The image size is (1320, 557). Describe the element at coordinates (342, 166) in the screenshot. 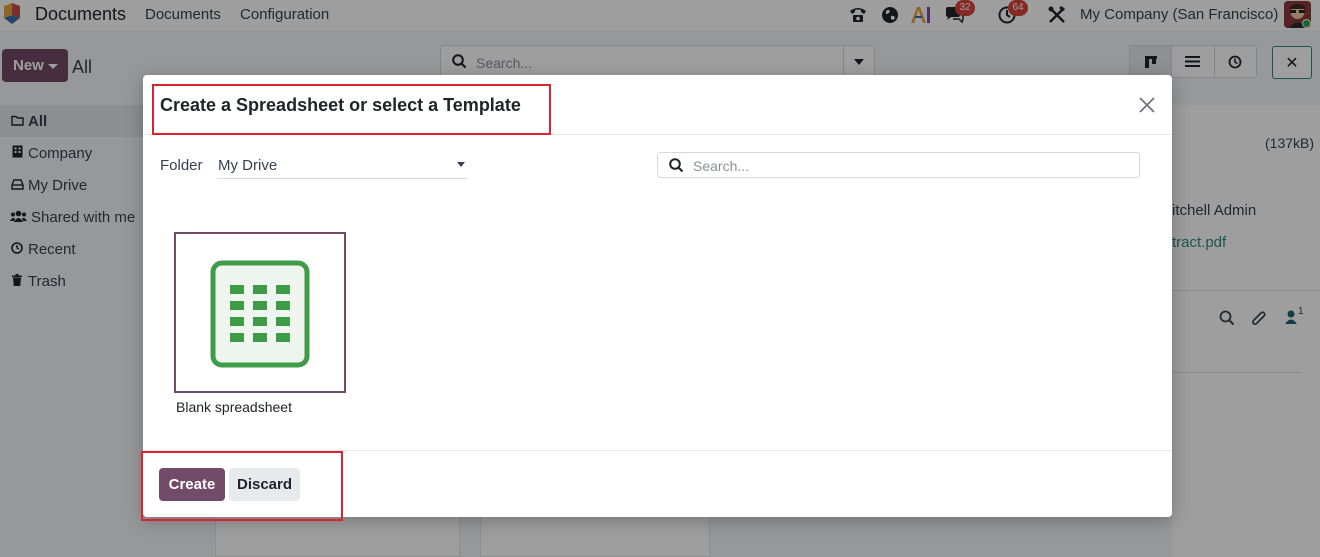

I see `folder-select: My Drive` at that location.